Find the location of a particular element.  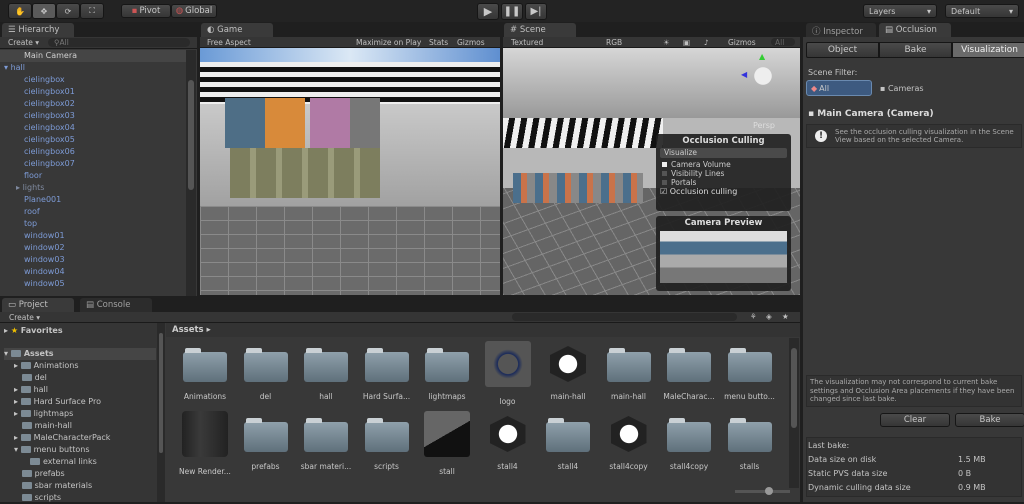

hierarchy-item: ▸ lights is located at coordinates (93, 188).